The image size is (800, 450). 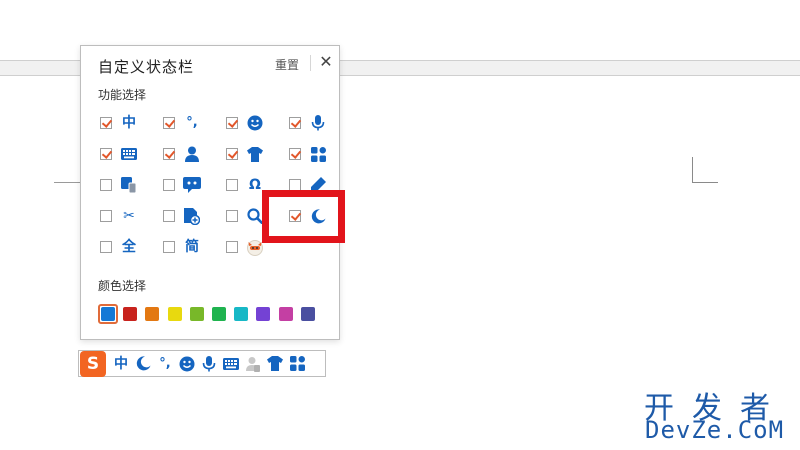 What do you see at coordinates (318, 123) in the screenshot?
I see `microphone-icon` at bounding box center [318, 123].